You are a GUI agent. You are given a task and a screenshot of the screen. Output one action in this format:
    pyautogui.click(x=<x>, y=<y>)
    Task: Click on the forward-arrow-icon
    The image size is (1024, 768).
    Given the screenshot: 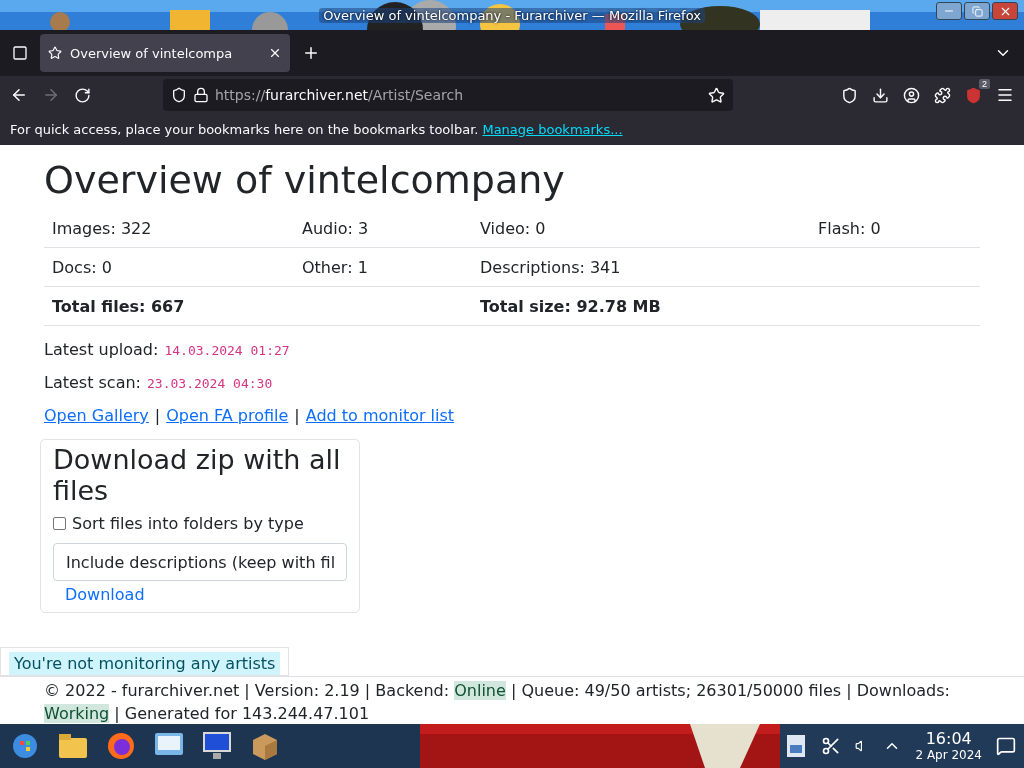 What is the action you would take?
    pyautogui.click(x=51, y=95)
    